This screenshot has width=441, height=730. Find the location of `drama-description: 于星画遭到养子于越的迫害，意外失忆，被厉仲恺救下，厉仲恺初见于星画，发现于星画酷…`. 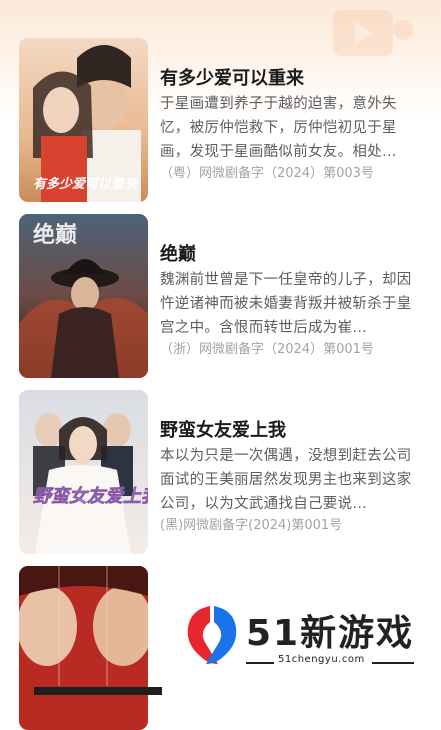

drama-description: 于星画遭到养子于越的迫害，意外失忆，被厉仲恺救下，厉仲恺初见于星画，发现于星画酷… is located at coordinates (278, 128).